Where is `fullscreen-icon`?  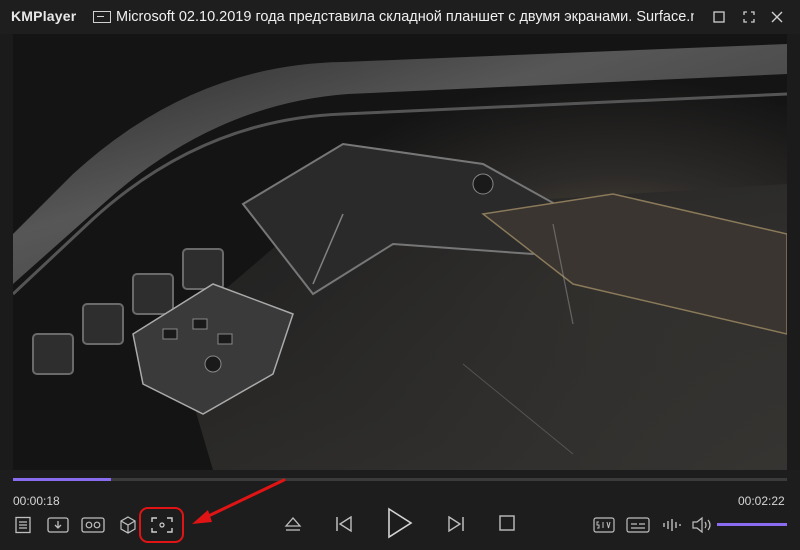
fullscreen-icon is located at coordinates (749, 17).